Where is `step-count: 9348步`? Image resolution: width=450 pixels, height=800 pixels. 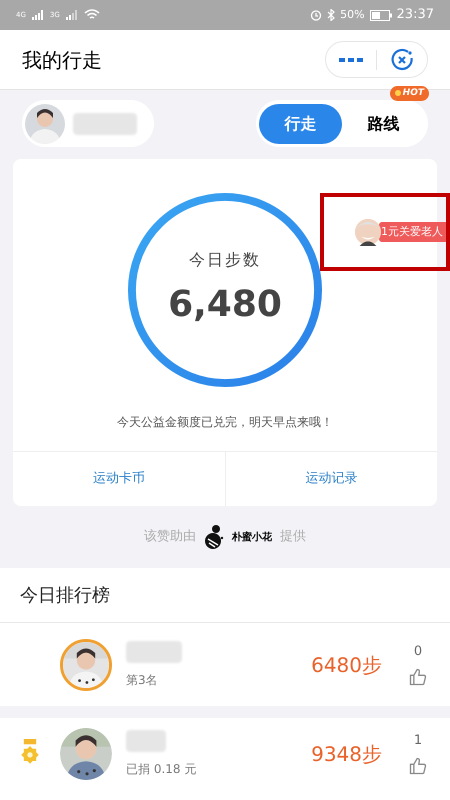 step-count: 9348步 is located at coordinates (346, 754).